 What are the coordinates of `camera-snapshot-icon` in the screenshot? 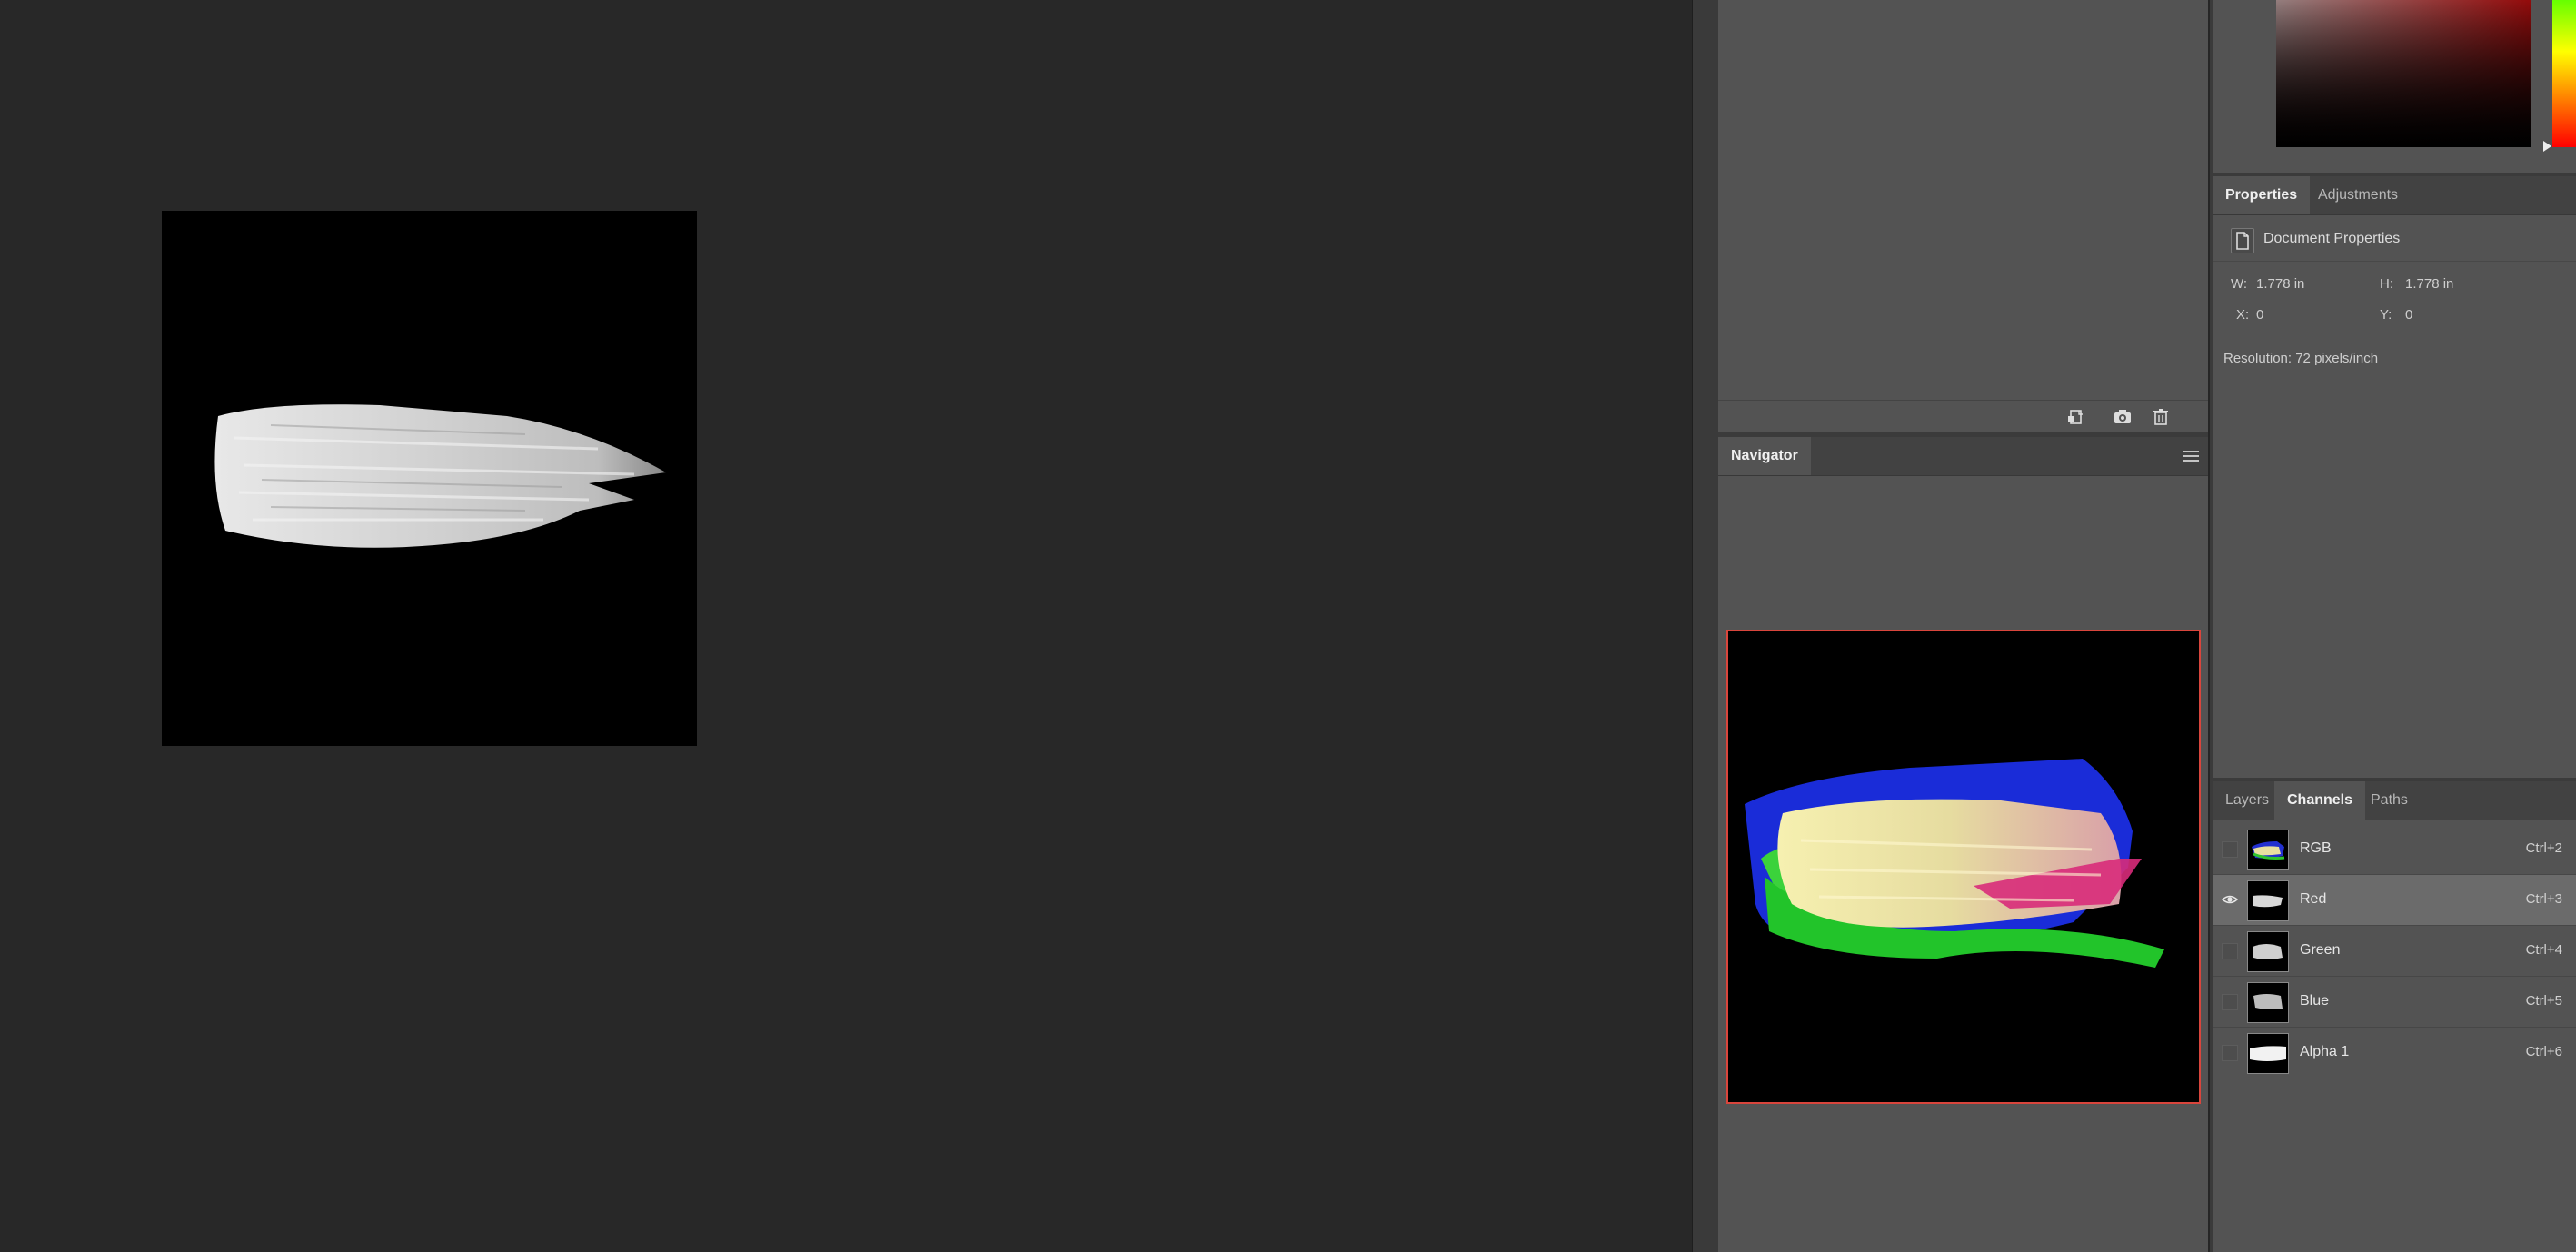 It's located at (2123, 417).